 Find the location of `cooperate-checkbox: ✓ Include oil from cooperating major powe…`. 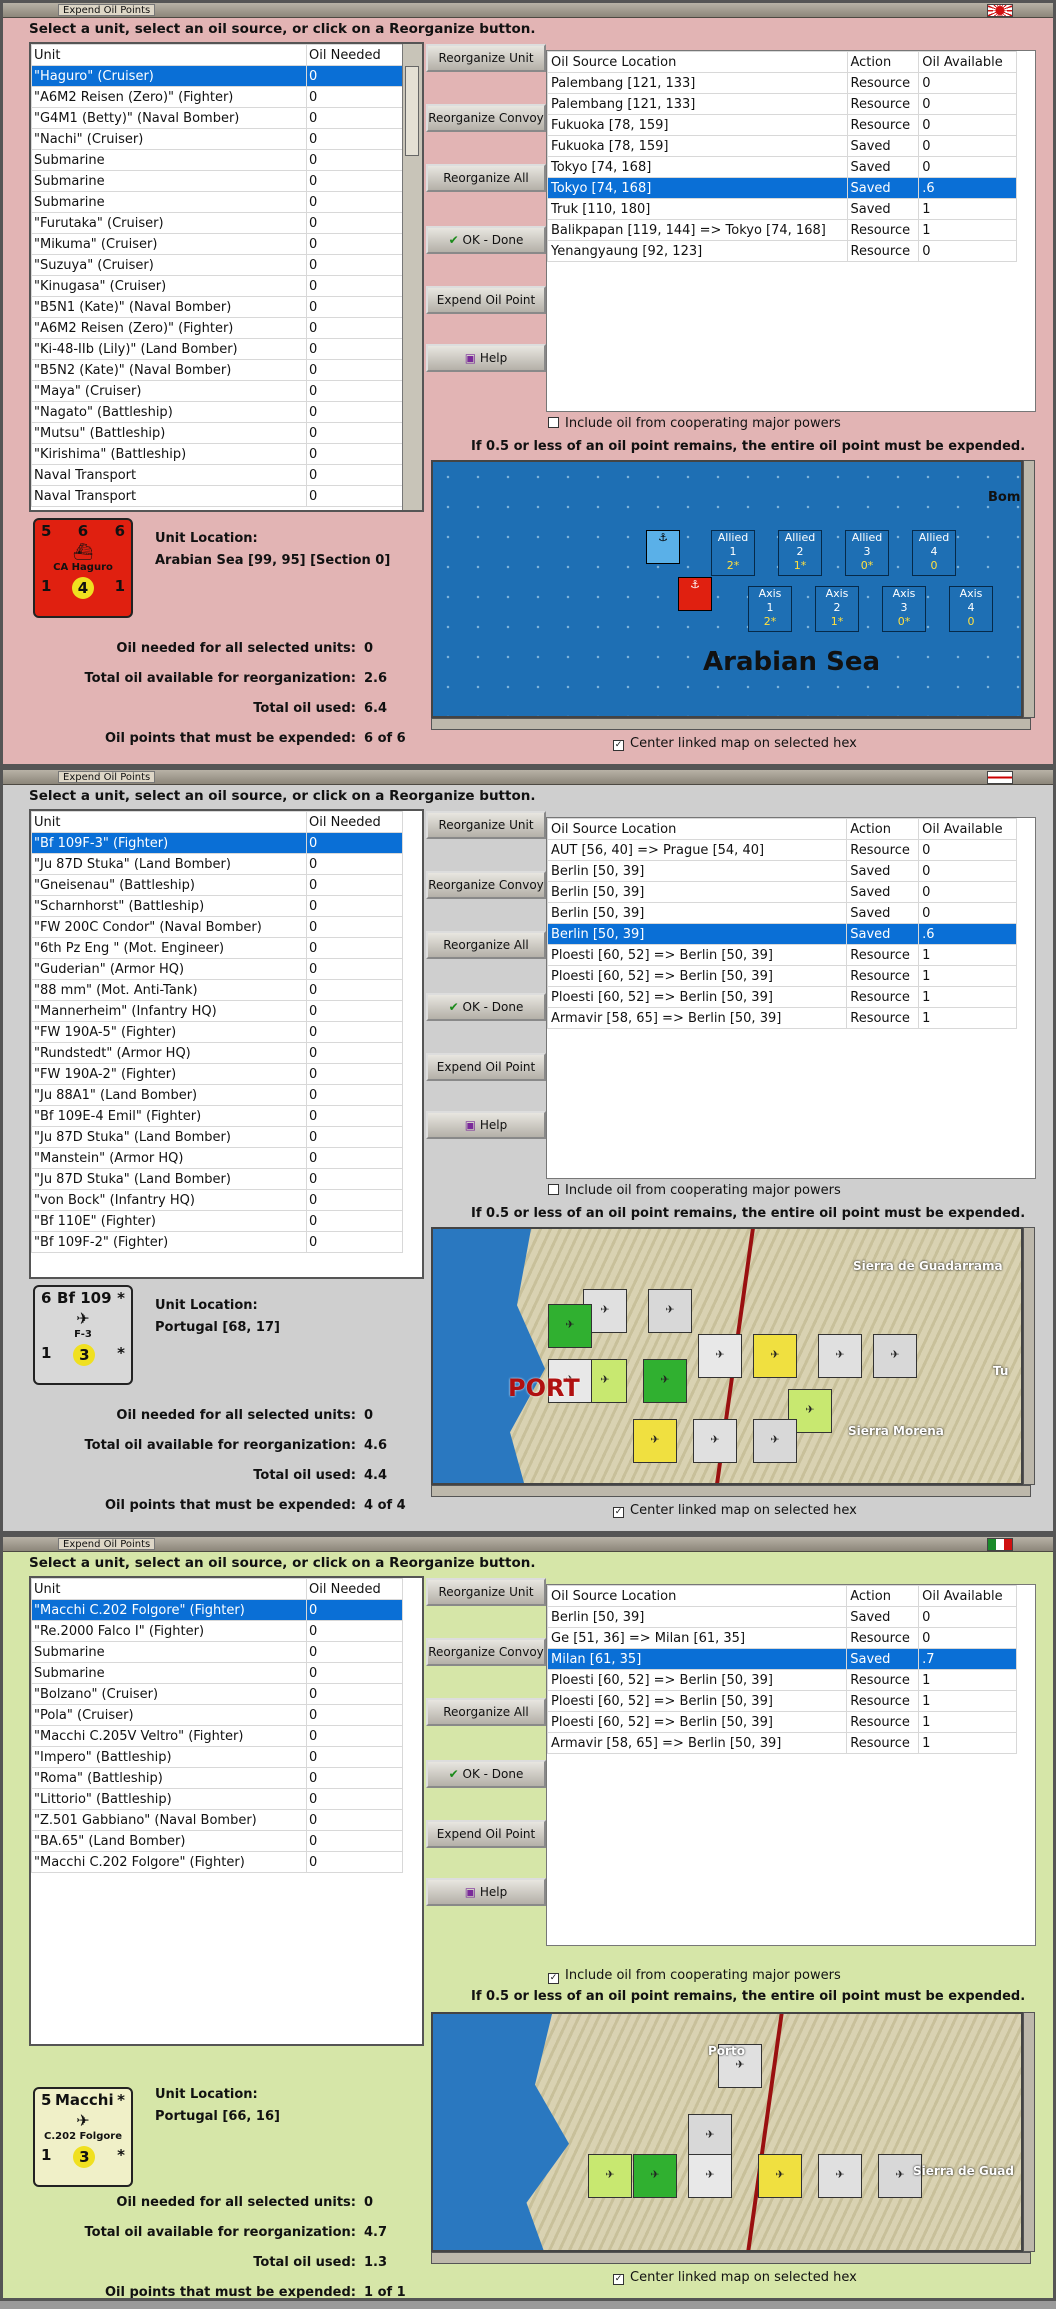

cooperate-checkbox: ✓ Include oil from cooperating major powe… is located at coordinates (694, 1976).